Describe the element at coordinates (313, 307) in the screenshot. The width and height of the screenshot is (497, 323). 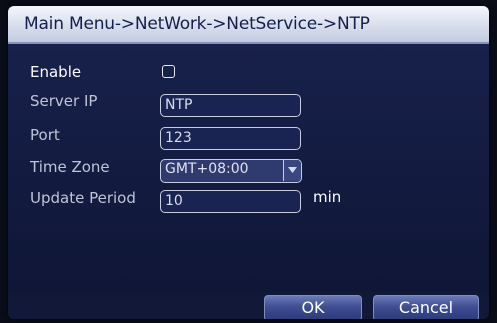
I see `ok-button: OK` at that location.